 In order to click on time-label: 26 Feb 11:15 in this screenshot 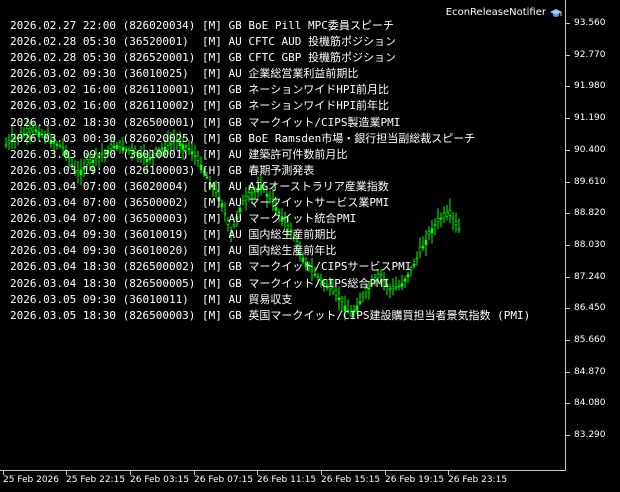, I will do `click(287, 480)`.